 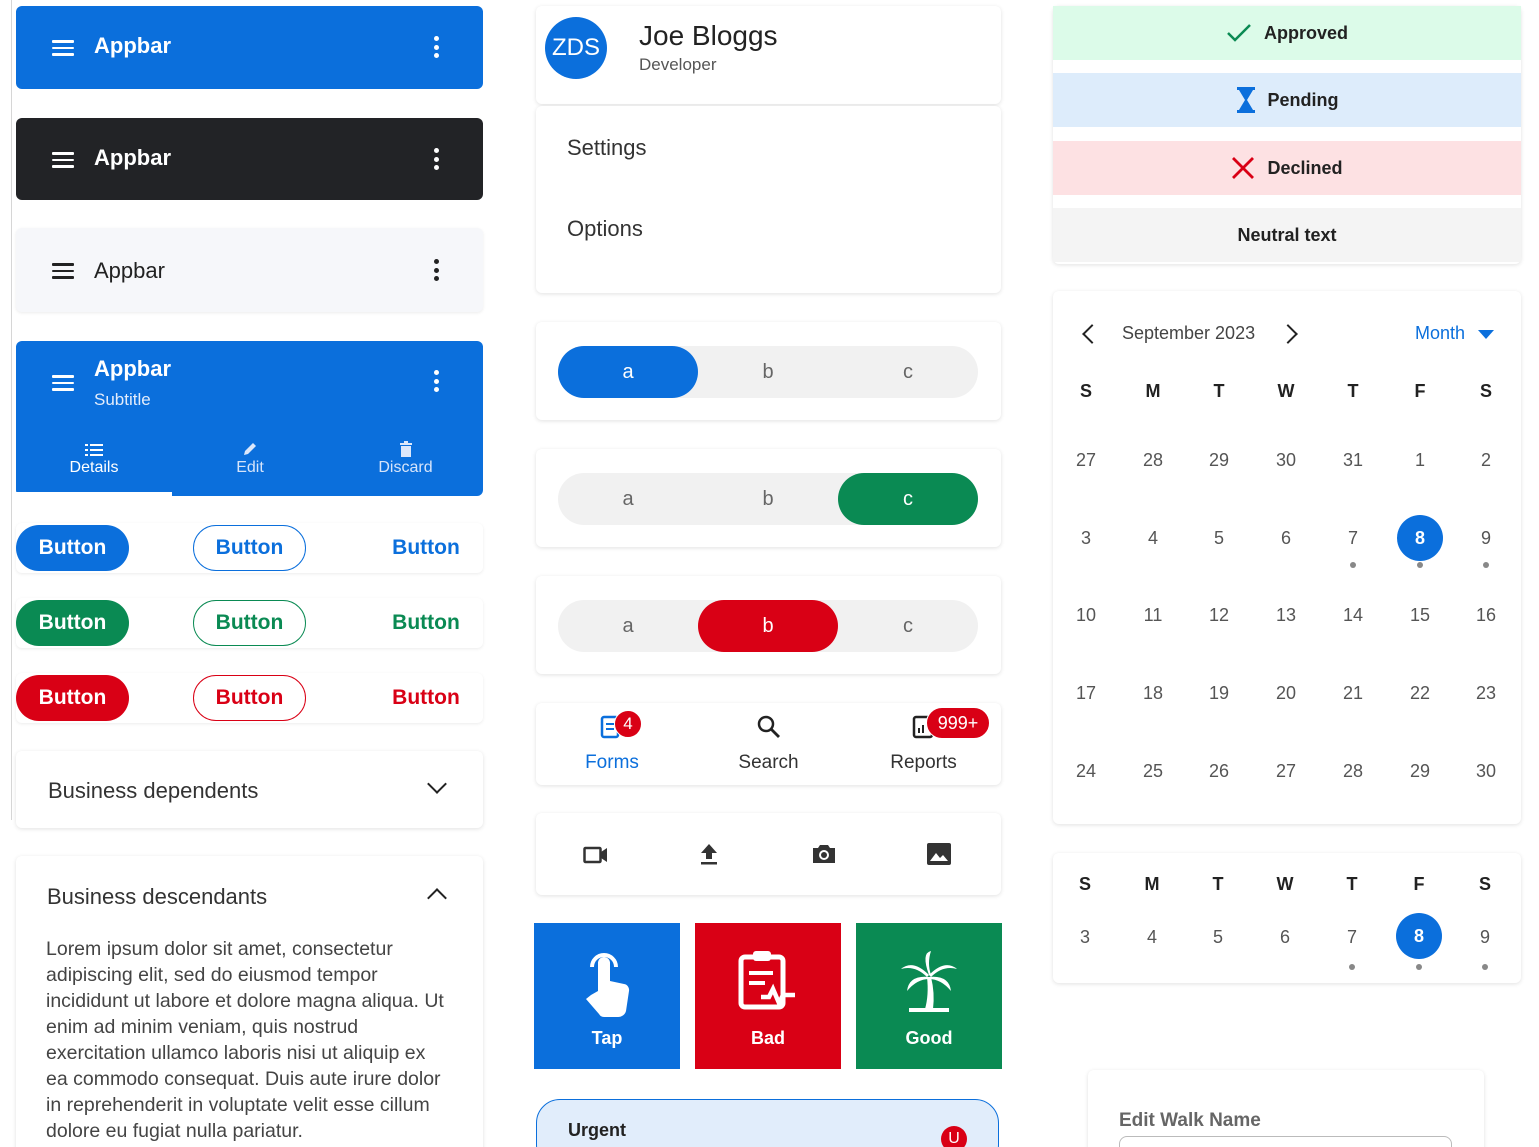 What do you see at coordinates (1286, 693) in the screenshot?
I see `calendar-day: 20` at bounding box center [1286, 693].